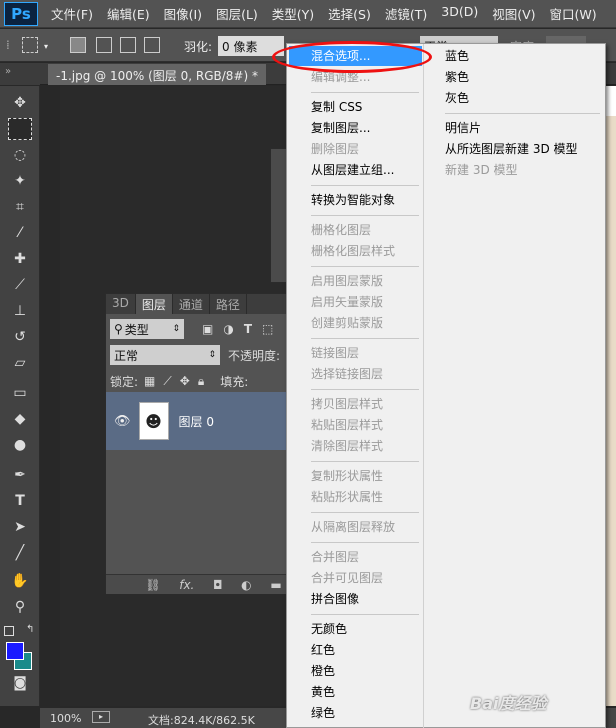 This screenshot has width=616, height=728. What do you see at coordinates (20, 259) in the screenshot?
I see `healing-brush-tool-icon: ✚` at bounding box center [20, 259].